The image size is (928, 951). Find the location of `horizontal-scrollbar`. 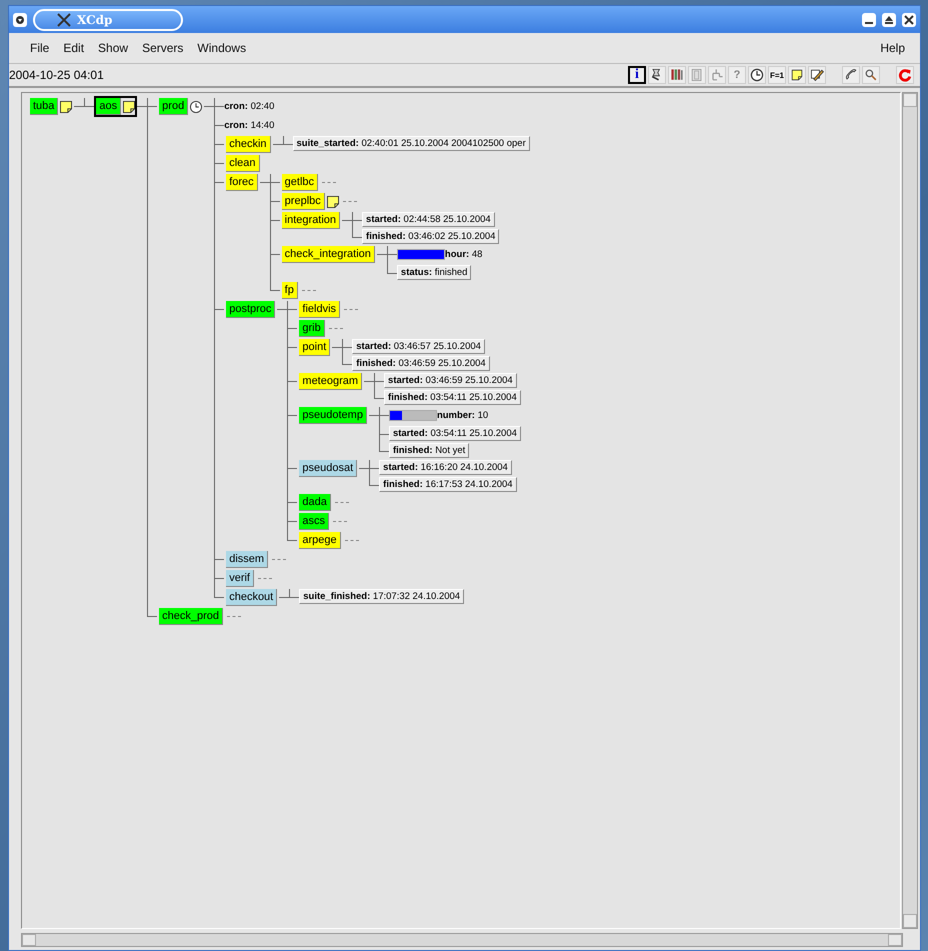

horizontal-scrollbar is located at coordinates (462, 940).